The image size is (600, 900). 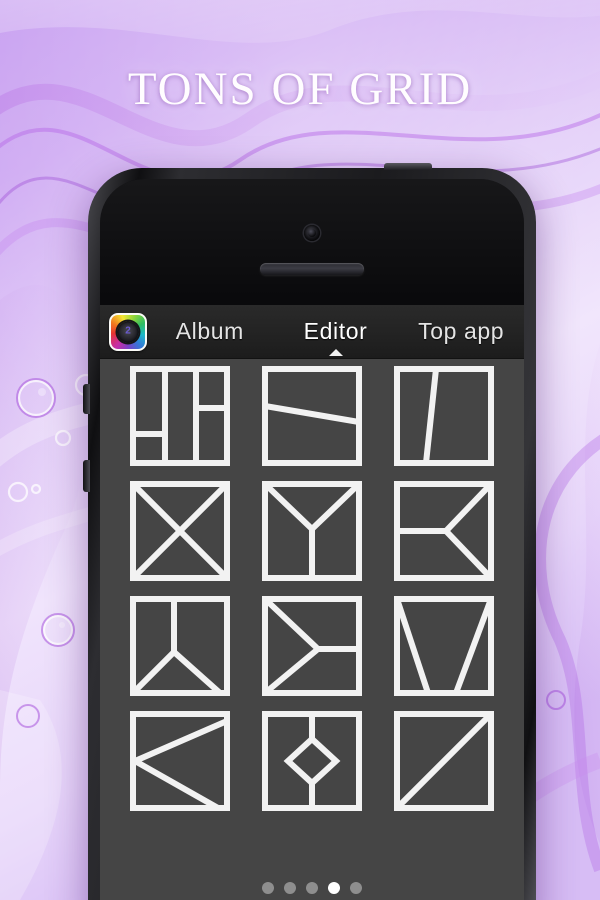 I want to click on tab-editor: Editor, so click(x=336, y=337).